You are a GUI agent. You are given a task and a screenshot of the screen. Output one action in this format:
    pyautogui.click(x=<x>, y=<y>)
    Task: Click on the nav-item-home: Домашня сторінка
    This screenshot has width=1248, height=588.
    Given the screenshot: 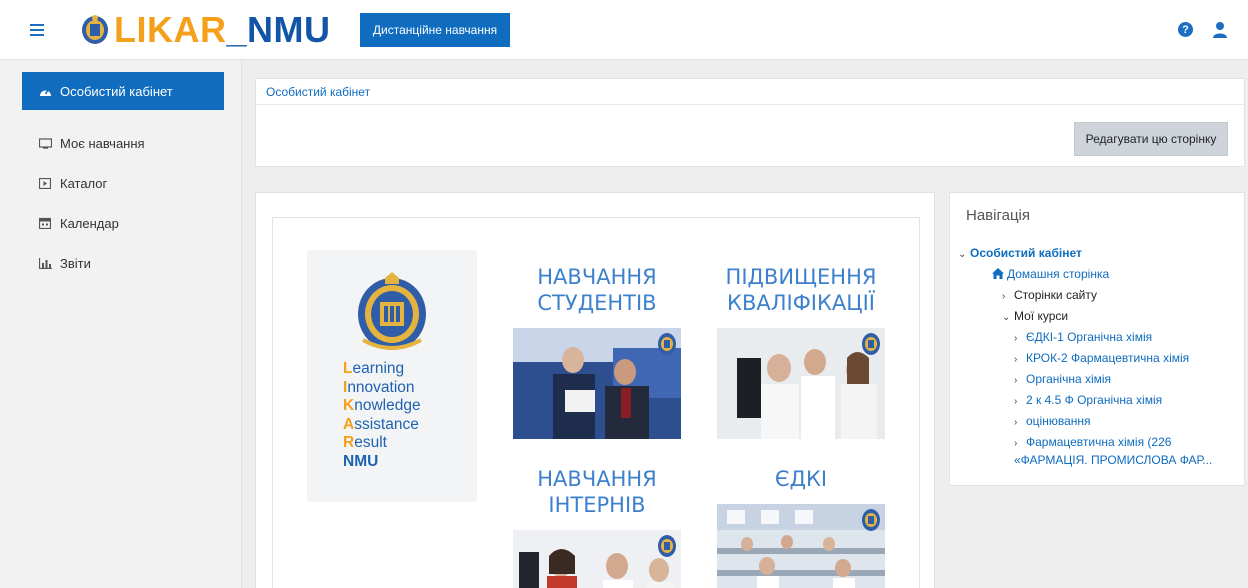 What is the action you would take?
    pyautogui.click(x=1050, y=274)
    